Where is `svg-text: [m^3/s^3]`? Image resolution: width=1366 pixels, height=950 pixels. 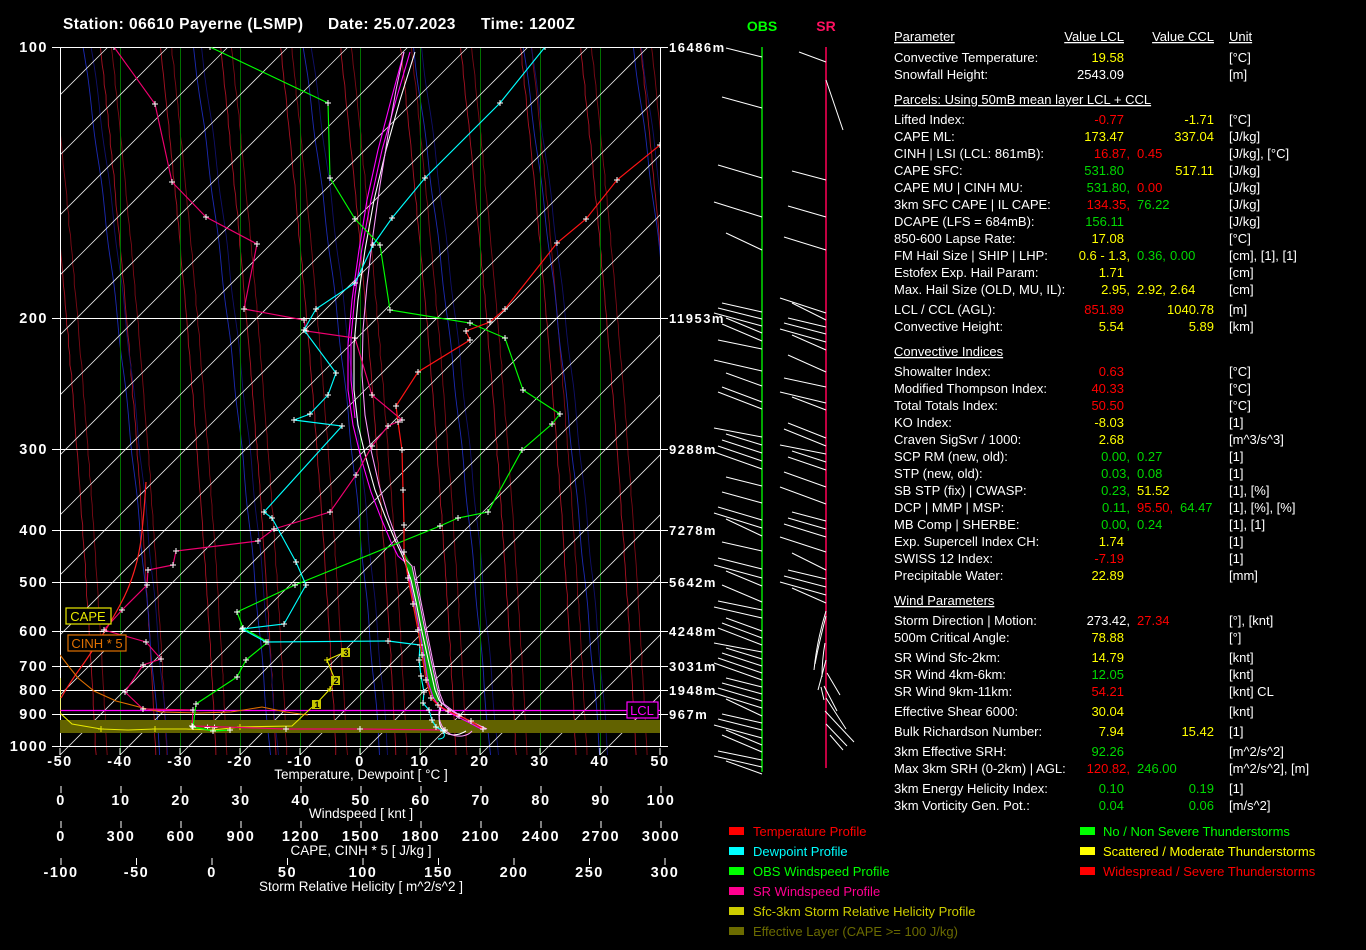 svg-text: [m^3/s^3] is located at coordinates (1256, 439).